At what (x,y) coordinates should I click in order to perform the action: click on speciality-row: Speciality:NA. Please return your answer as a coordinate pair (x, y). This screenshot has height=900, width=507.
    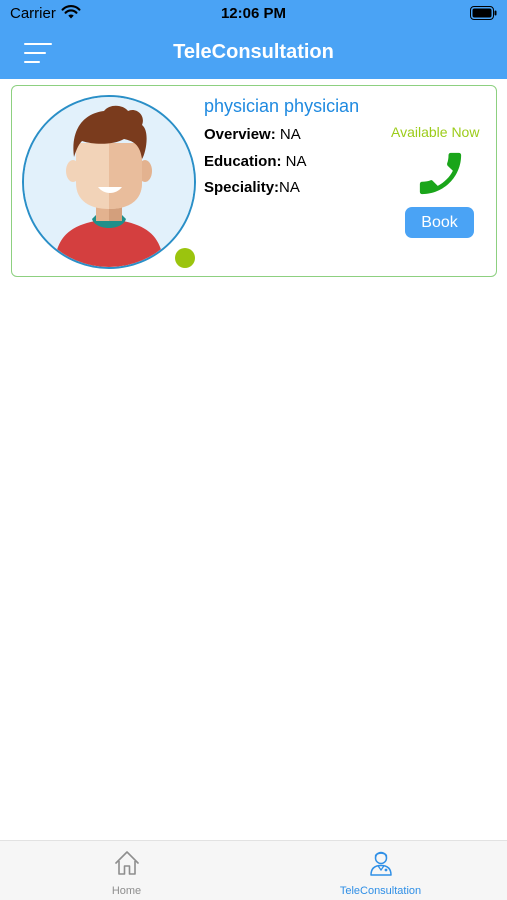
    Looking at the image, I should click on (252, 187).